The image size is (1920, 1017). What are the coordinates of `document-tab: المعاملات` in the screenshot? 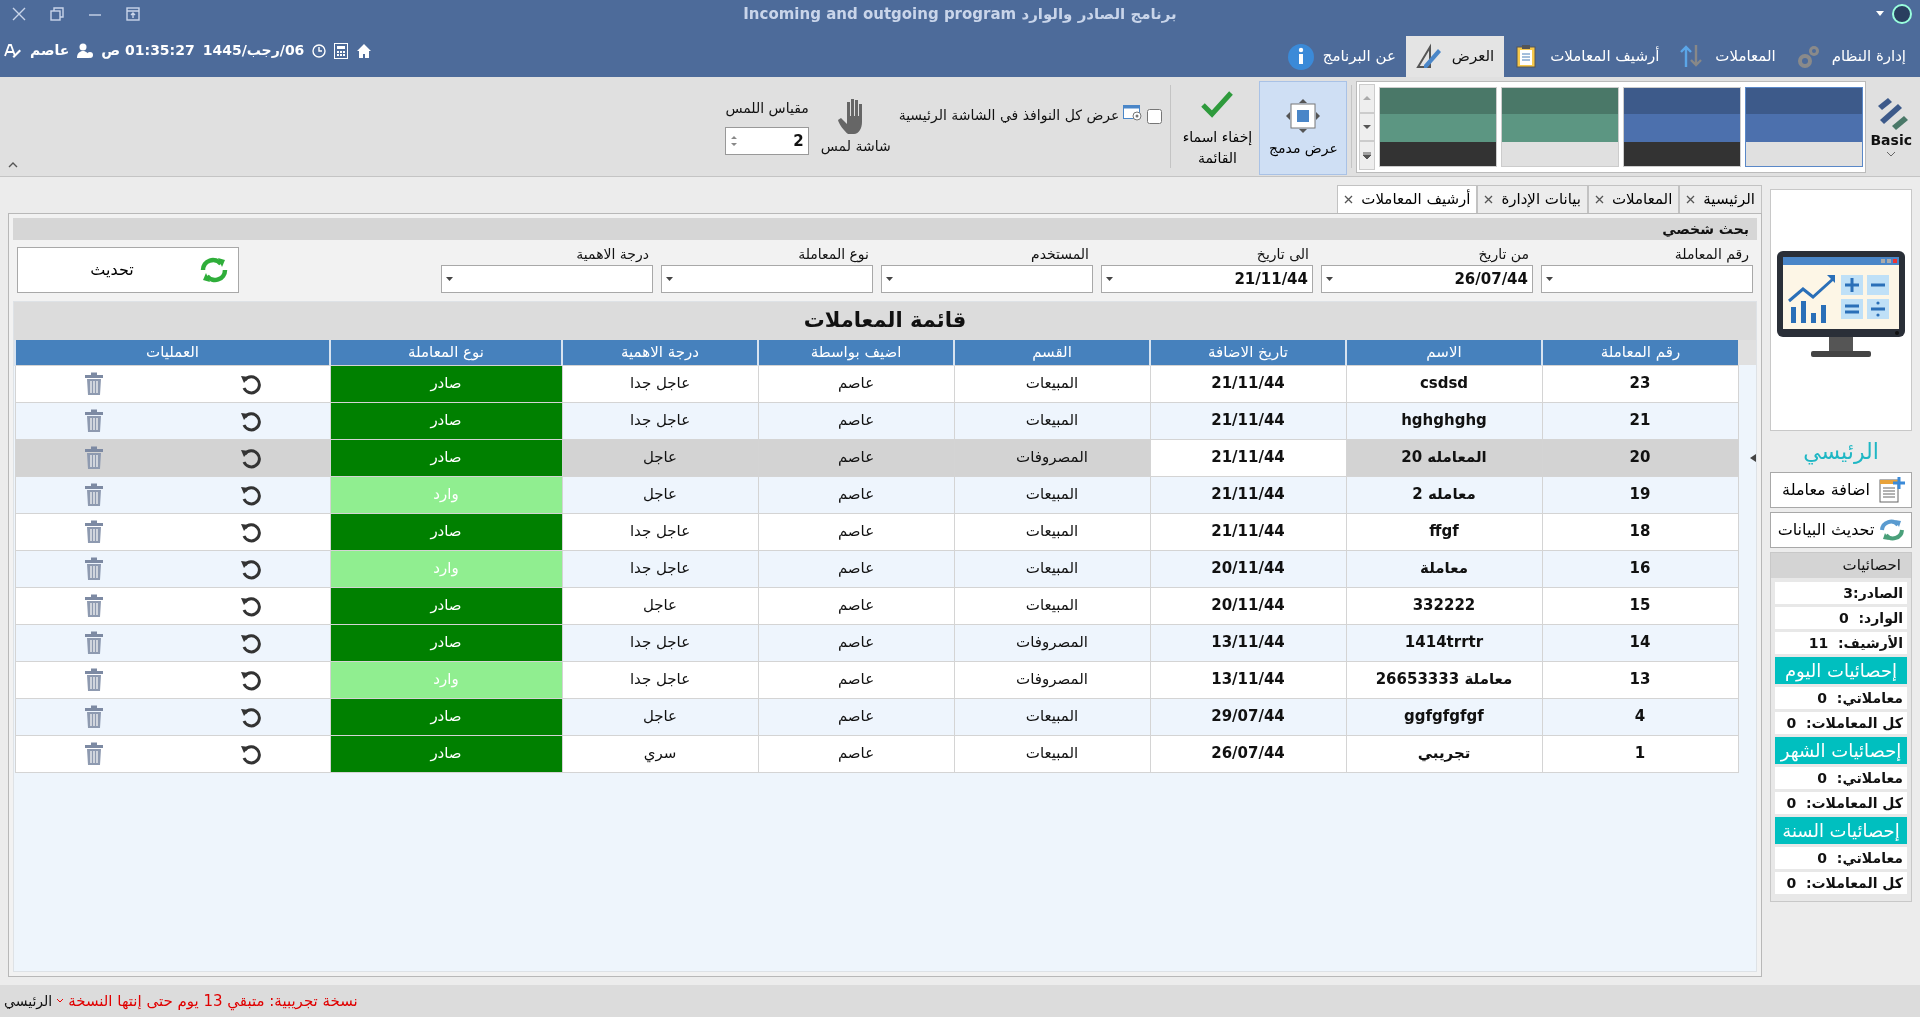 It's located at (1634, 199).